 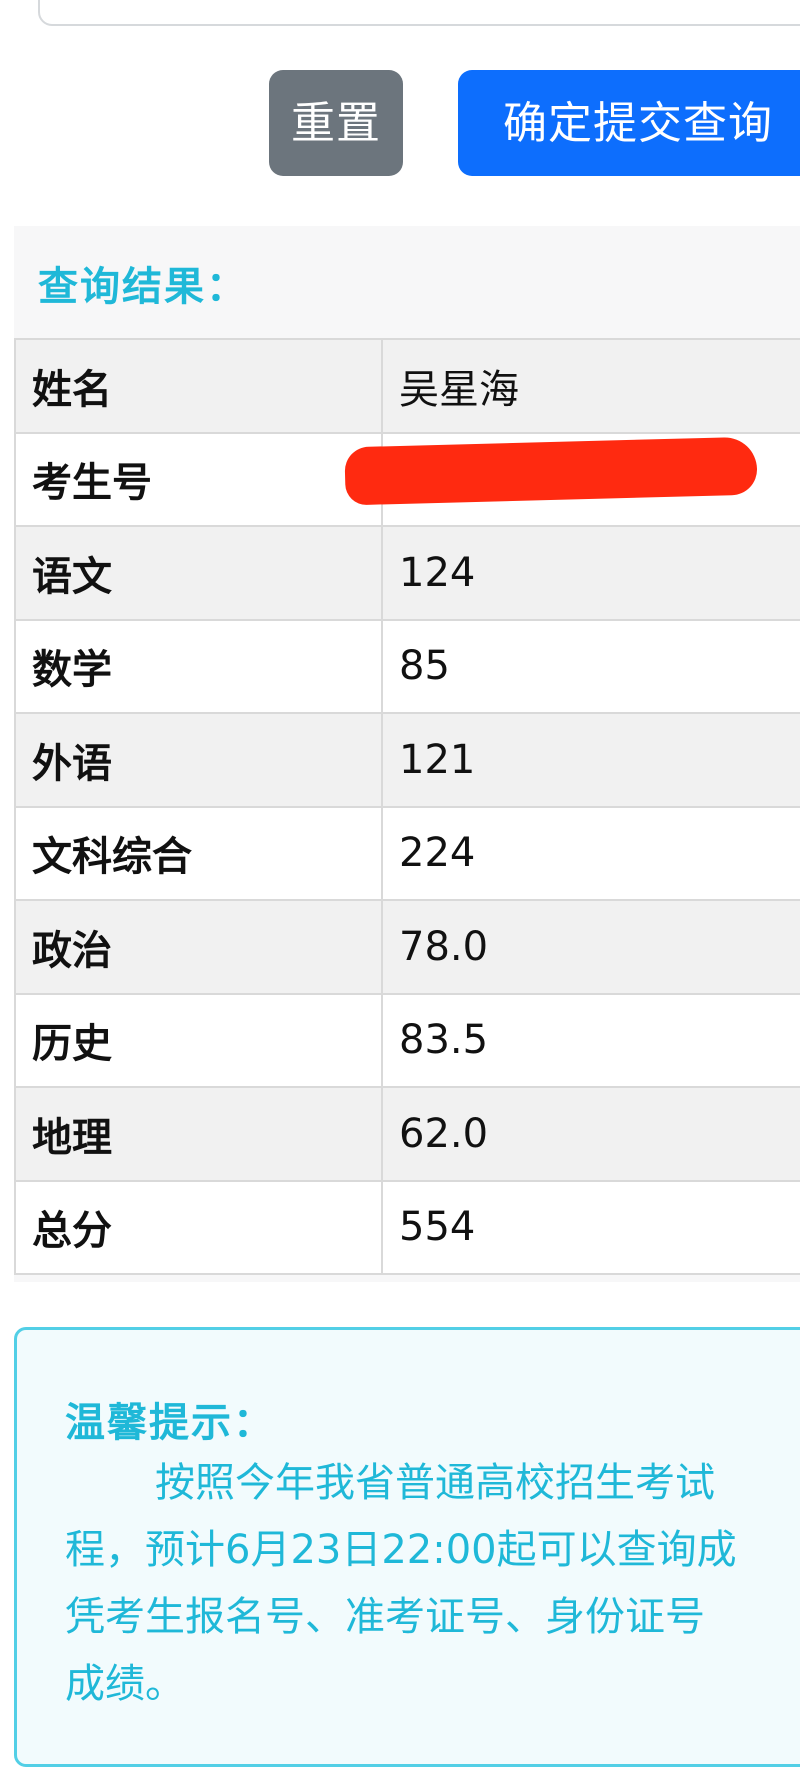 What do you see at coordinates (198, 386) in the screenshot?
I see `row-label-name: 姓名` at bounding box center [198, 386].